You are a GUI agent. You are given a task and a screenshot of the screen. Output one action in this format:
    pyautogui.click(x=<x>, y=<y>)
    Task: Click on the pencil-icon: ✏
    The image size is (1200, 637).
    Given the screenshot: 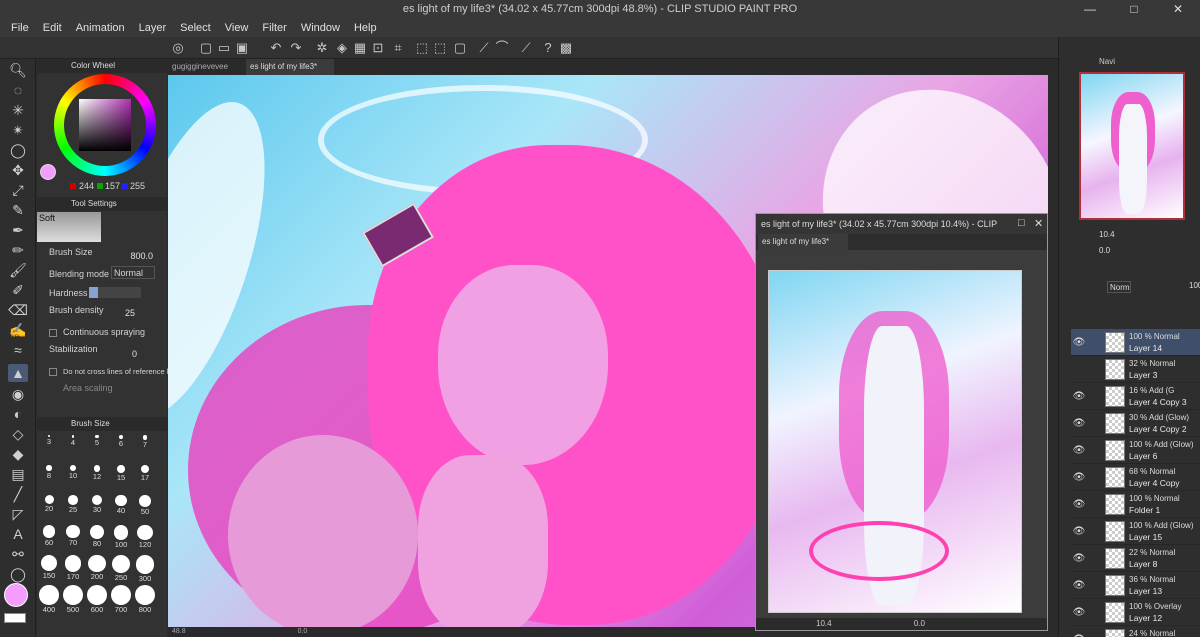 What is the action you would take?
    pyautogui.click(x=18, y=250)
    